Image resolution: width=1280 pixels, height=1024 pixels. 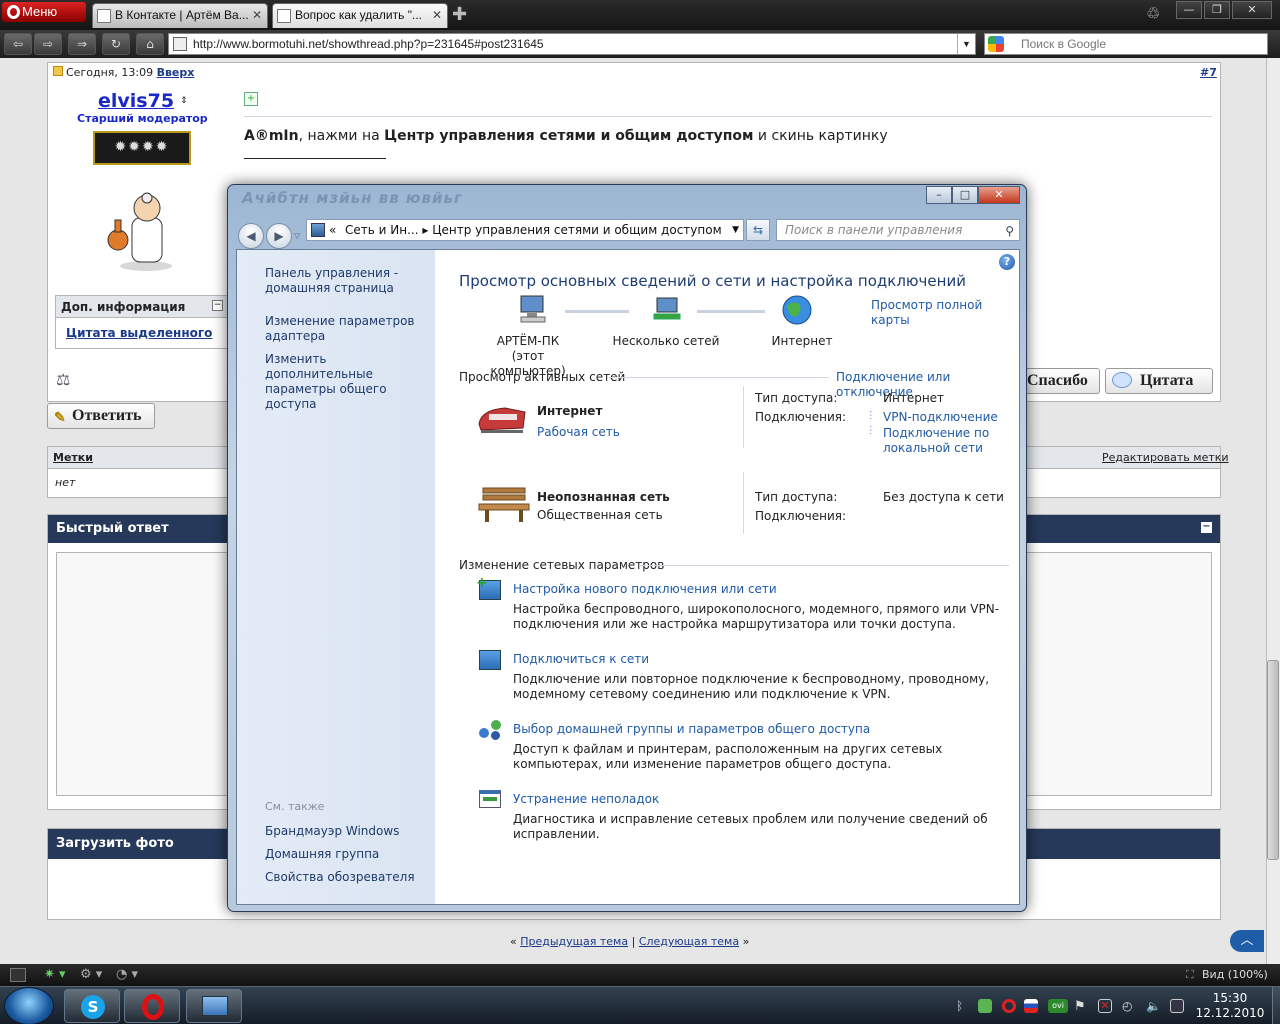 What do you see at coordinates (1153, 1006) in the screenshot?
I see `volume-icon: 🔈` at bounding box center [1153, 1006].